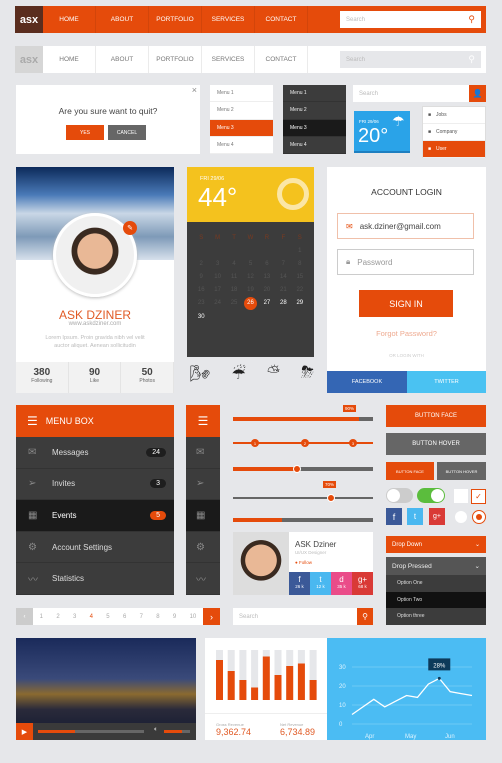 The image size is (502, 763). What do you see at coordinates (69, 59) in the screenshot?
I see `nav-item-home: HOME` at bounding box center [69, 59].